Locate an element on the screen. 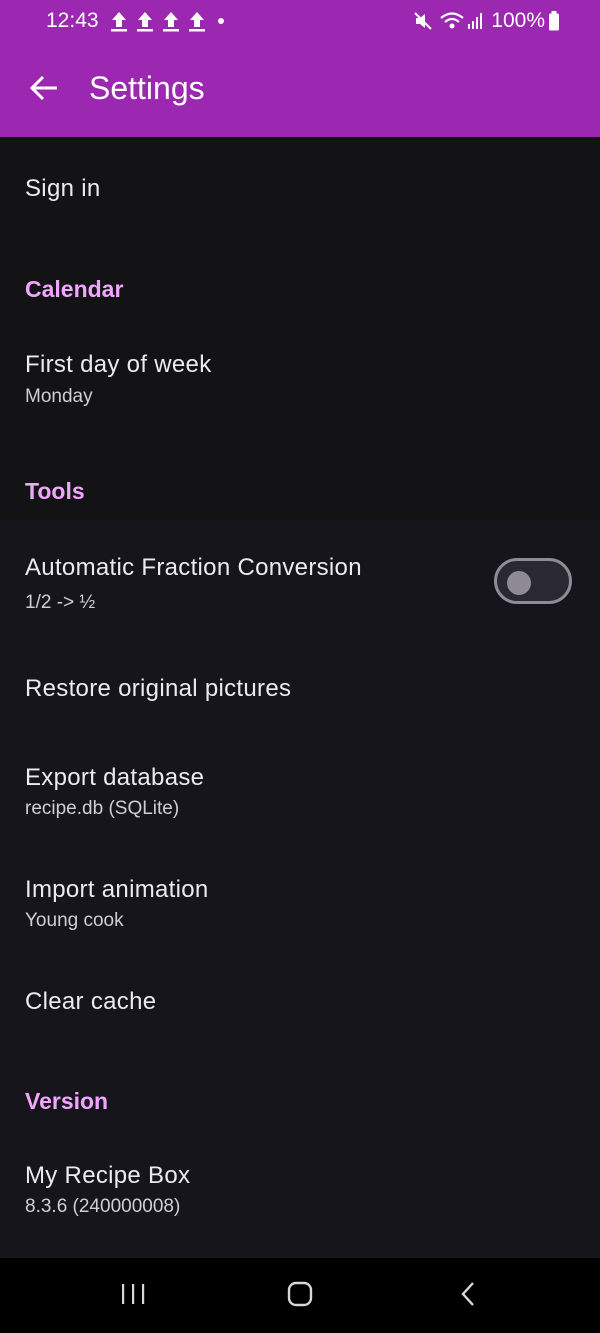 The height and width of the screenshot is (1333, 600). home-icon is located at coordinates (300, 1296).